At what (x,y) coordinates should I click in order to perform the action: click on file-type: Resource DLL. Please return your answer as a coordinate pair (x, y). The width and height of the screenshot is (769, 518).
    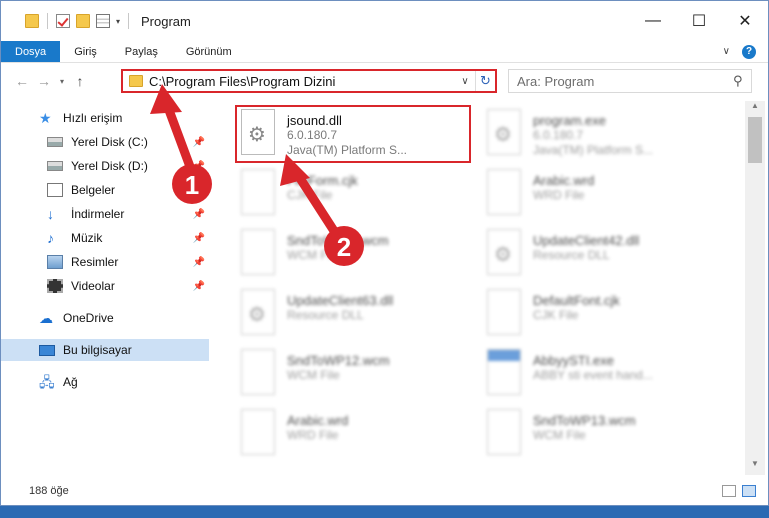
    Looking at the image, I should click on (571, 255).